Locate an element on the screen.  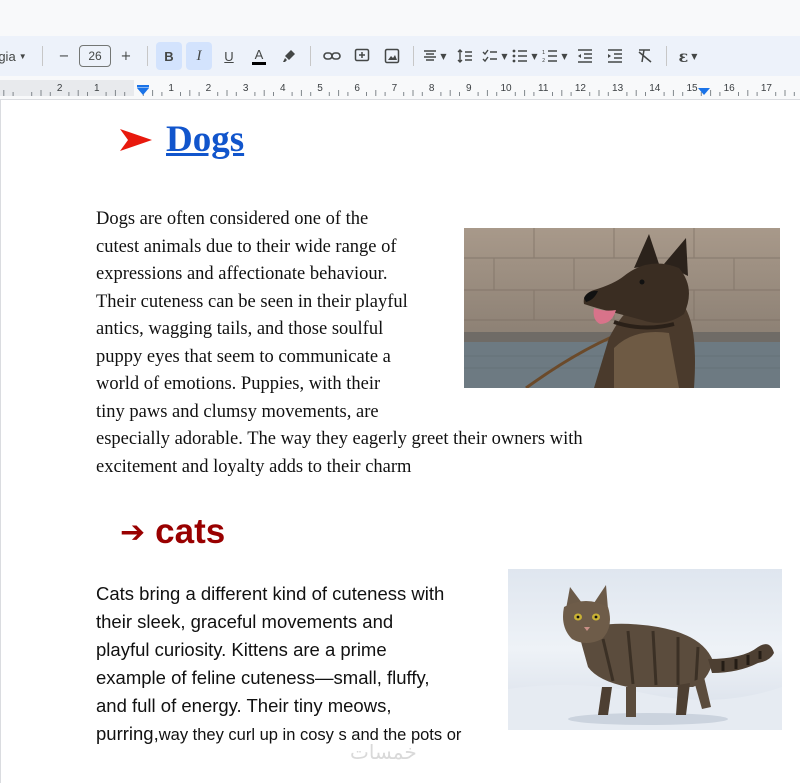
ruler-label: 6 is located at coordinates (357, 88).